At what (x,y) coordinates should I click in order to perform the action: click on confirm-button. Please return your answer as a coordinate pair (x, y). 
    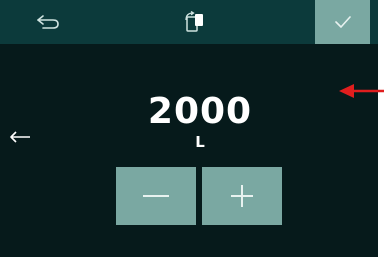
    Looking at the image, I should click on (342, 22).